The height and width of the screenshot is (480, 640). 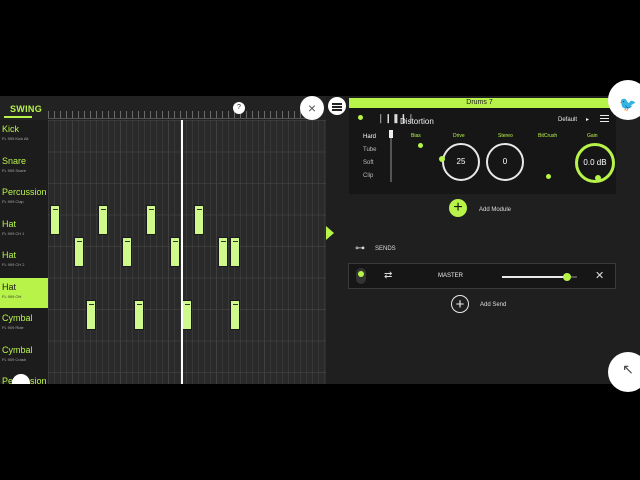 I want to click on add-send-label: Add Send, so click(x=493, y=305).